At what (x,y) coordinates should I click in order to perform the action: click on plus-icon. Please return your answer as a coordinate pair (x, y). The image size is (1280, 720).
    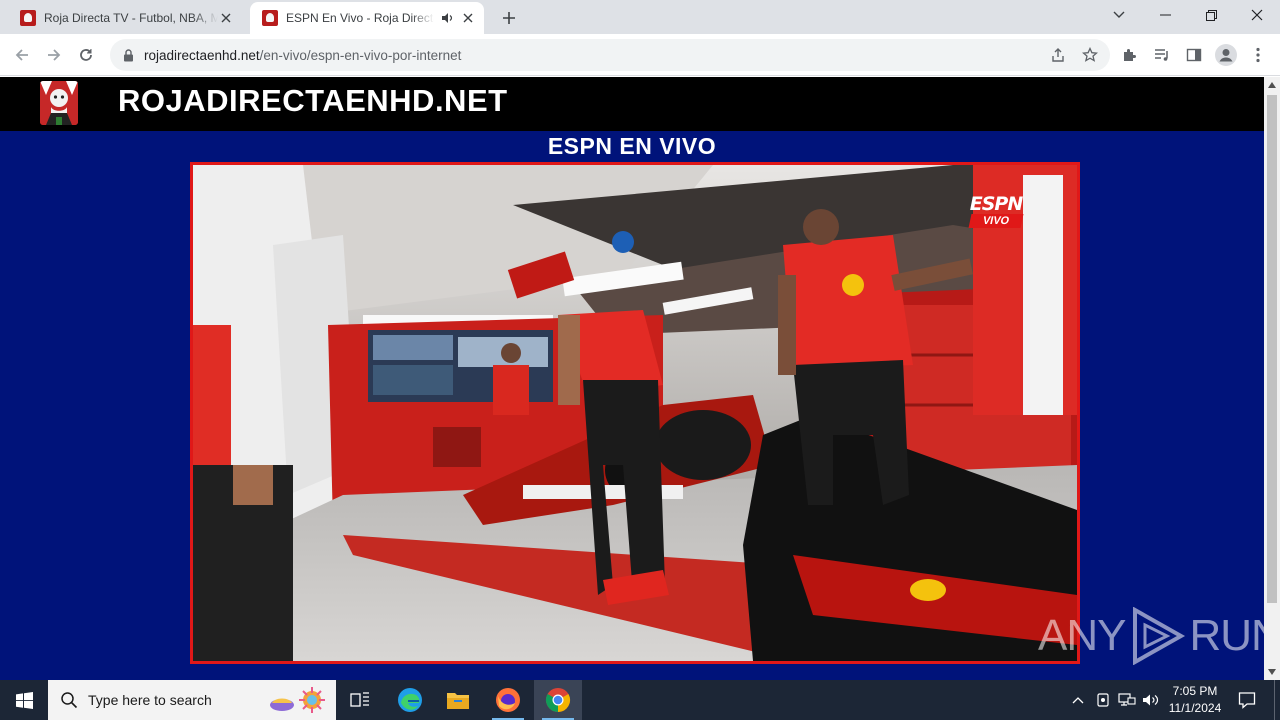
    Looking at the image, I should click on (509, 18).